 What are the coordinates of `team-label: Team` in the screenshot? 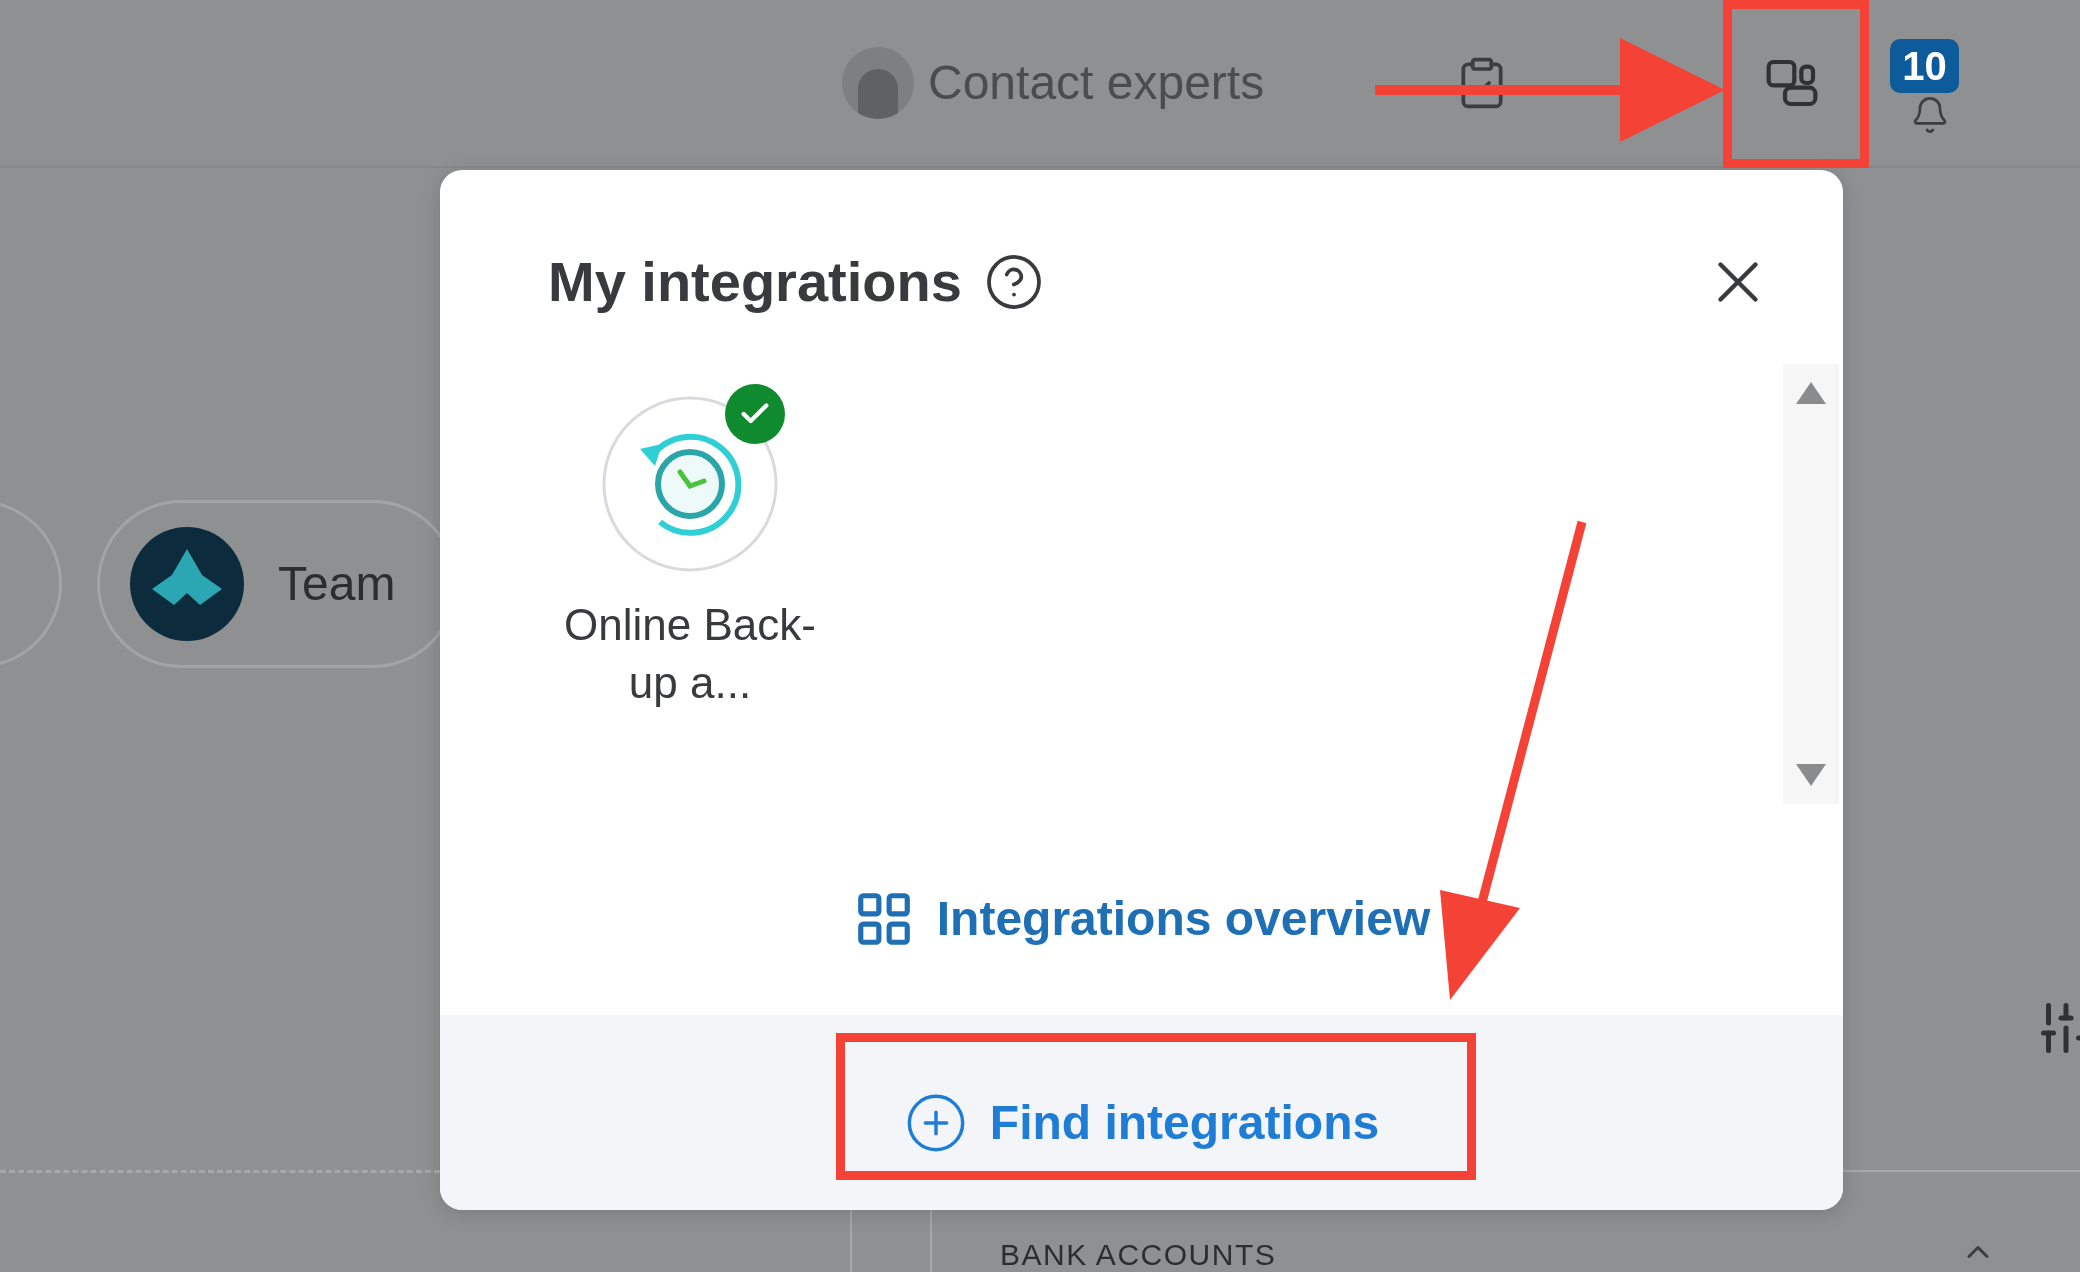 It's located at (337, 584).